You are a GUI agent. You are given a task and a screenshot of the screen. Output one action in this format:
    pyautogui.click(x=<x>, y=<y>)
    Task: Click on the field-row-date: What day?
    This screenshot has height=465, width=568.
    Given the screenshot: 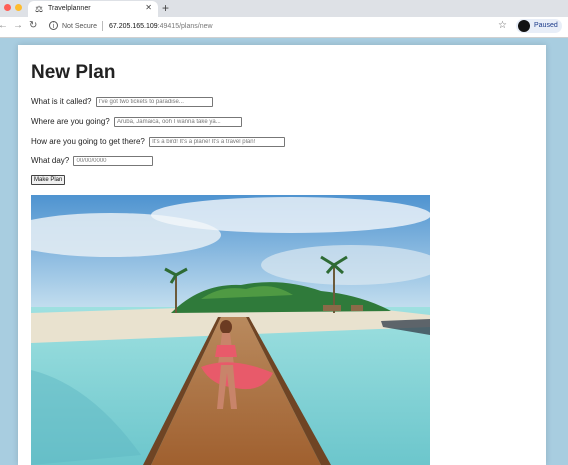 What is the action you would take?
    pyautogui.click(x=92, y=160)
    